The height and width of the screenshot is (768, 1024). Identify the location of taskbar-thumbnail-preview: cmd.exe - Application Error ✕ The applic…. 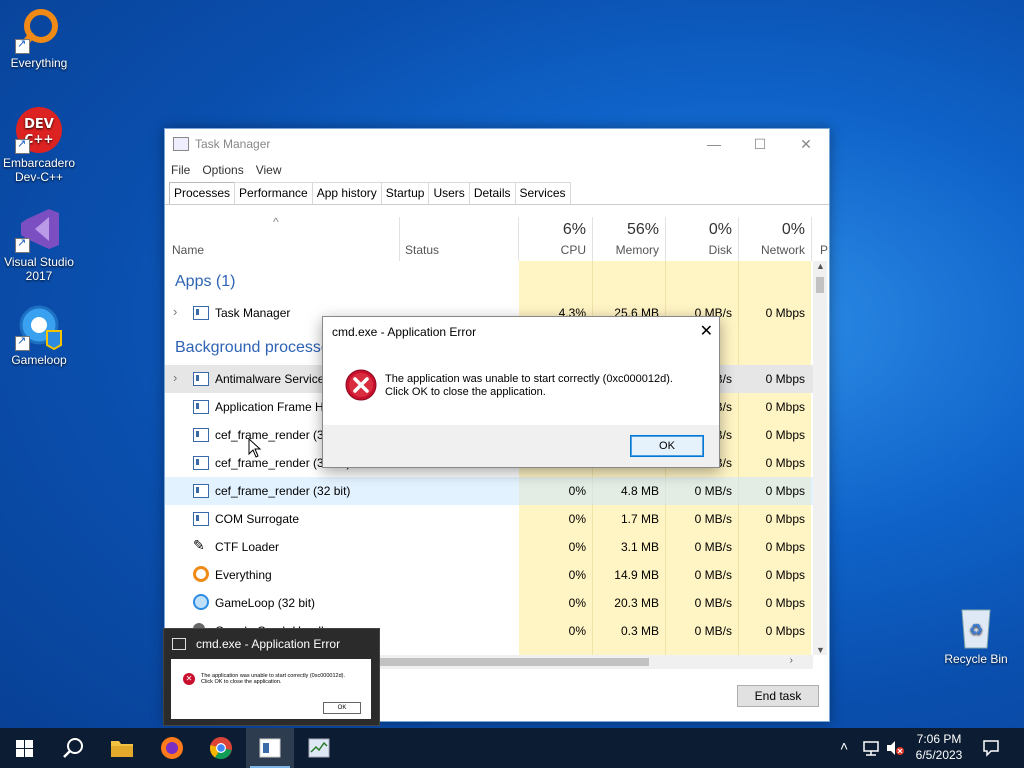
(271, 677).